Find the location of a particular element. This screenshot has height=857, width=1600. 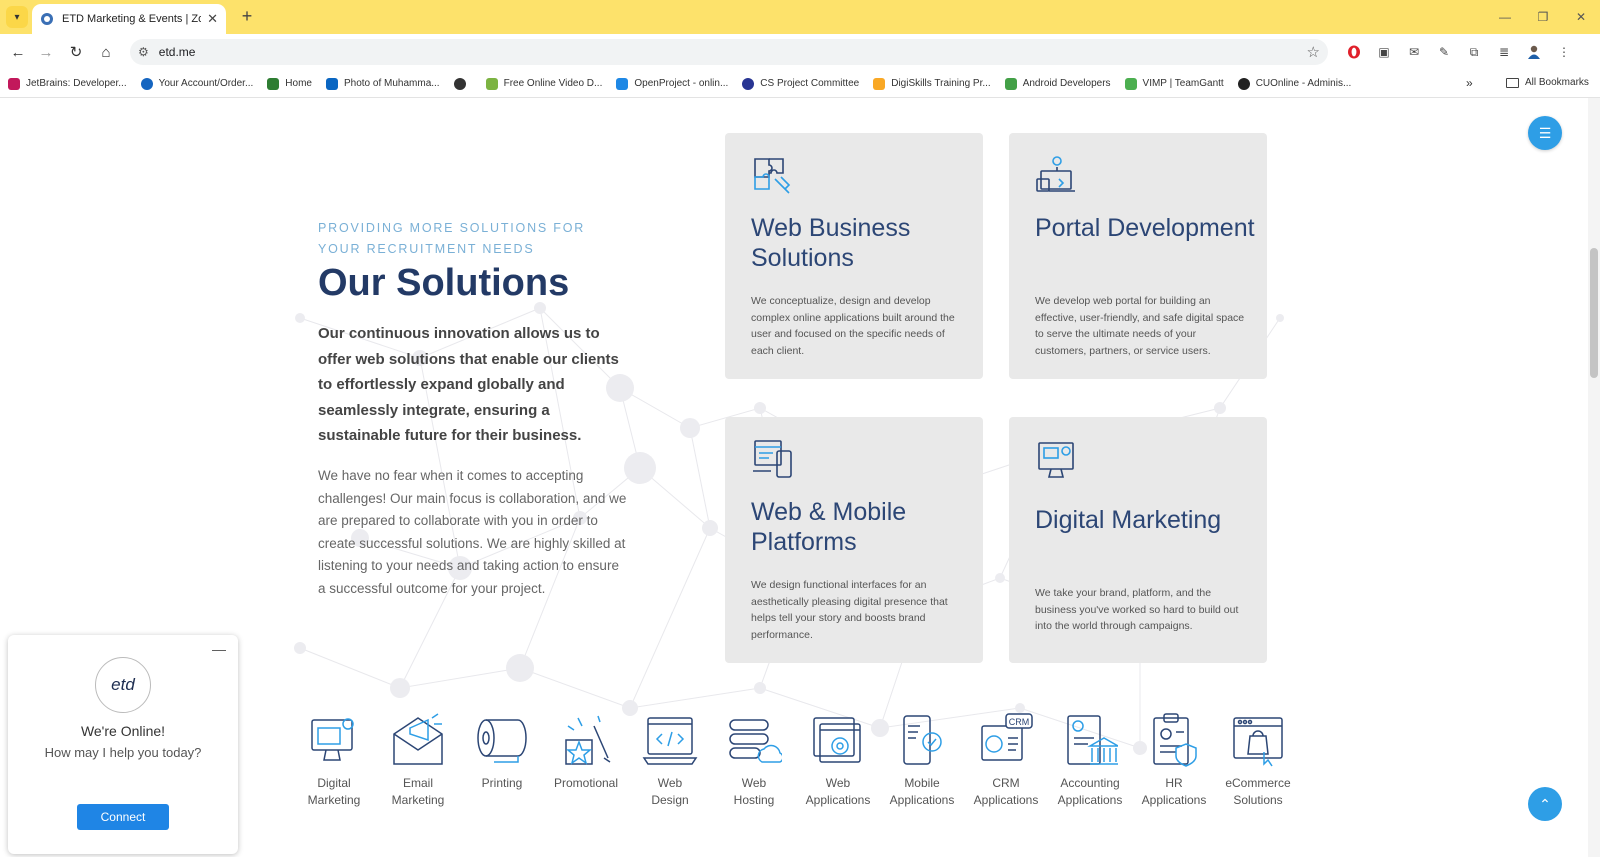

profile-avatar-icon is located at coordinates (1534, 52).